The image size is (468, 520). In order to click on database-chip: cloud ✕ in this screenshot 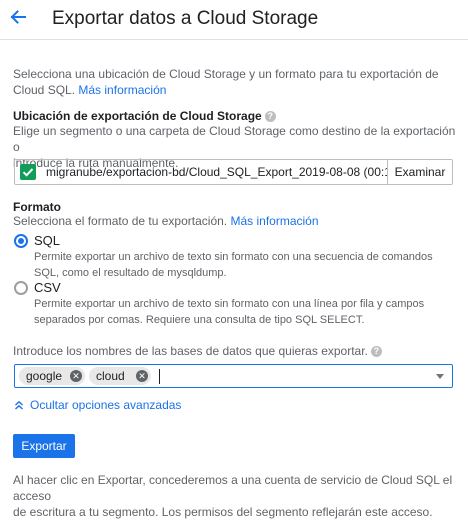, I will do `click(120, 376)`.